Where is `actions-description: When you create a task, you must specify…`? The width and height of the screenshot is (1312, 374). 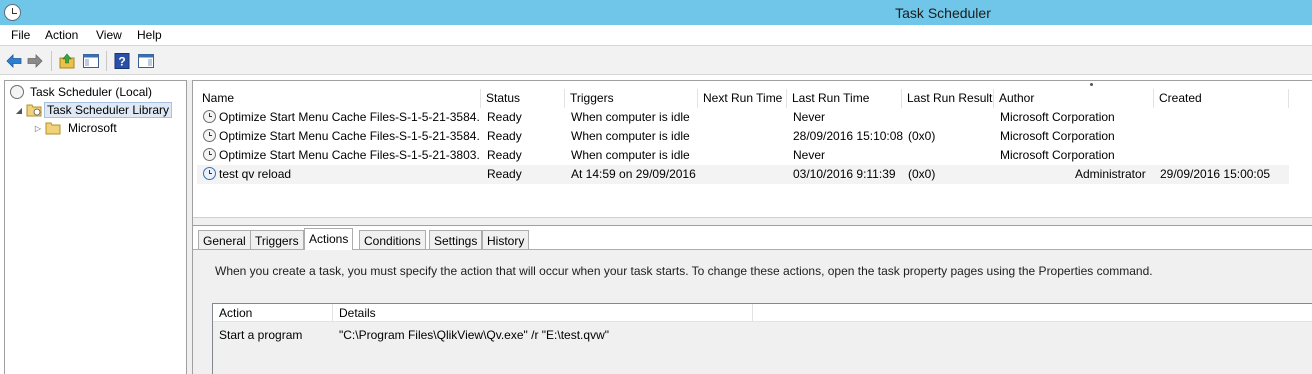 actions-description: When you create a task, you must specify… is located at coordinates (684, 271).